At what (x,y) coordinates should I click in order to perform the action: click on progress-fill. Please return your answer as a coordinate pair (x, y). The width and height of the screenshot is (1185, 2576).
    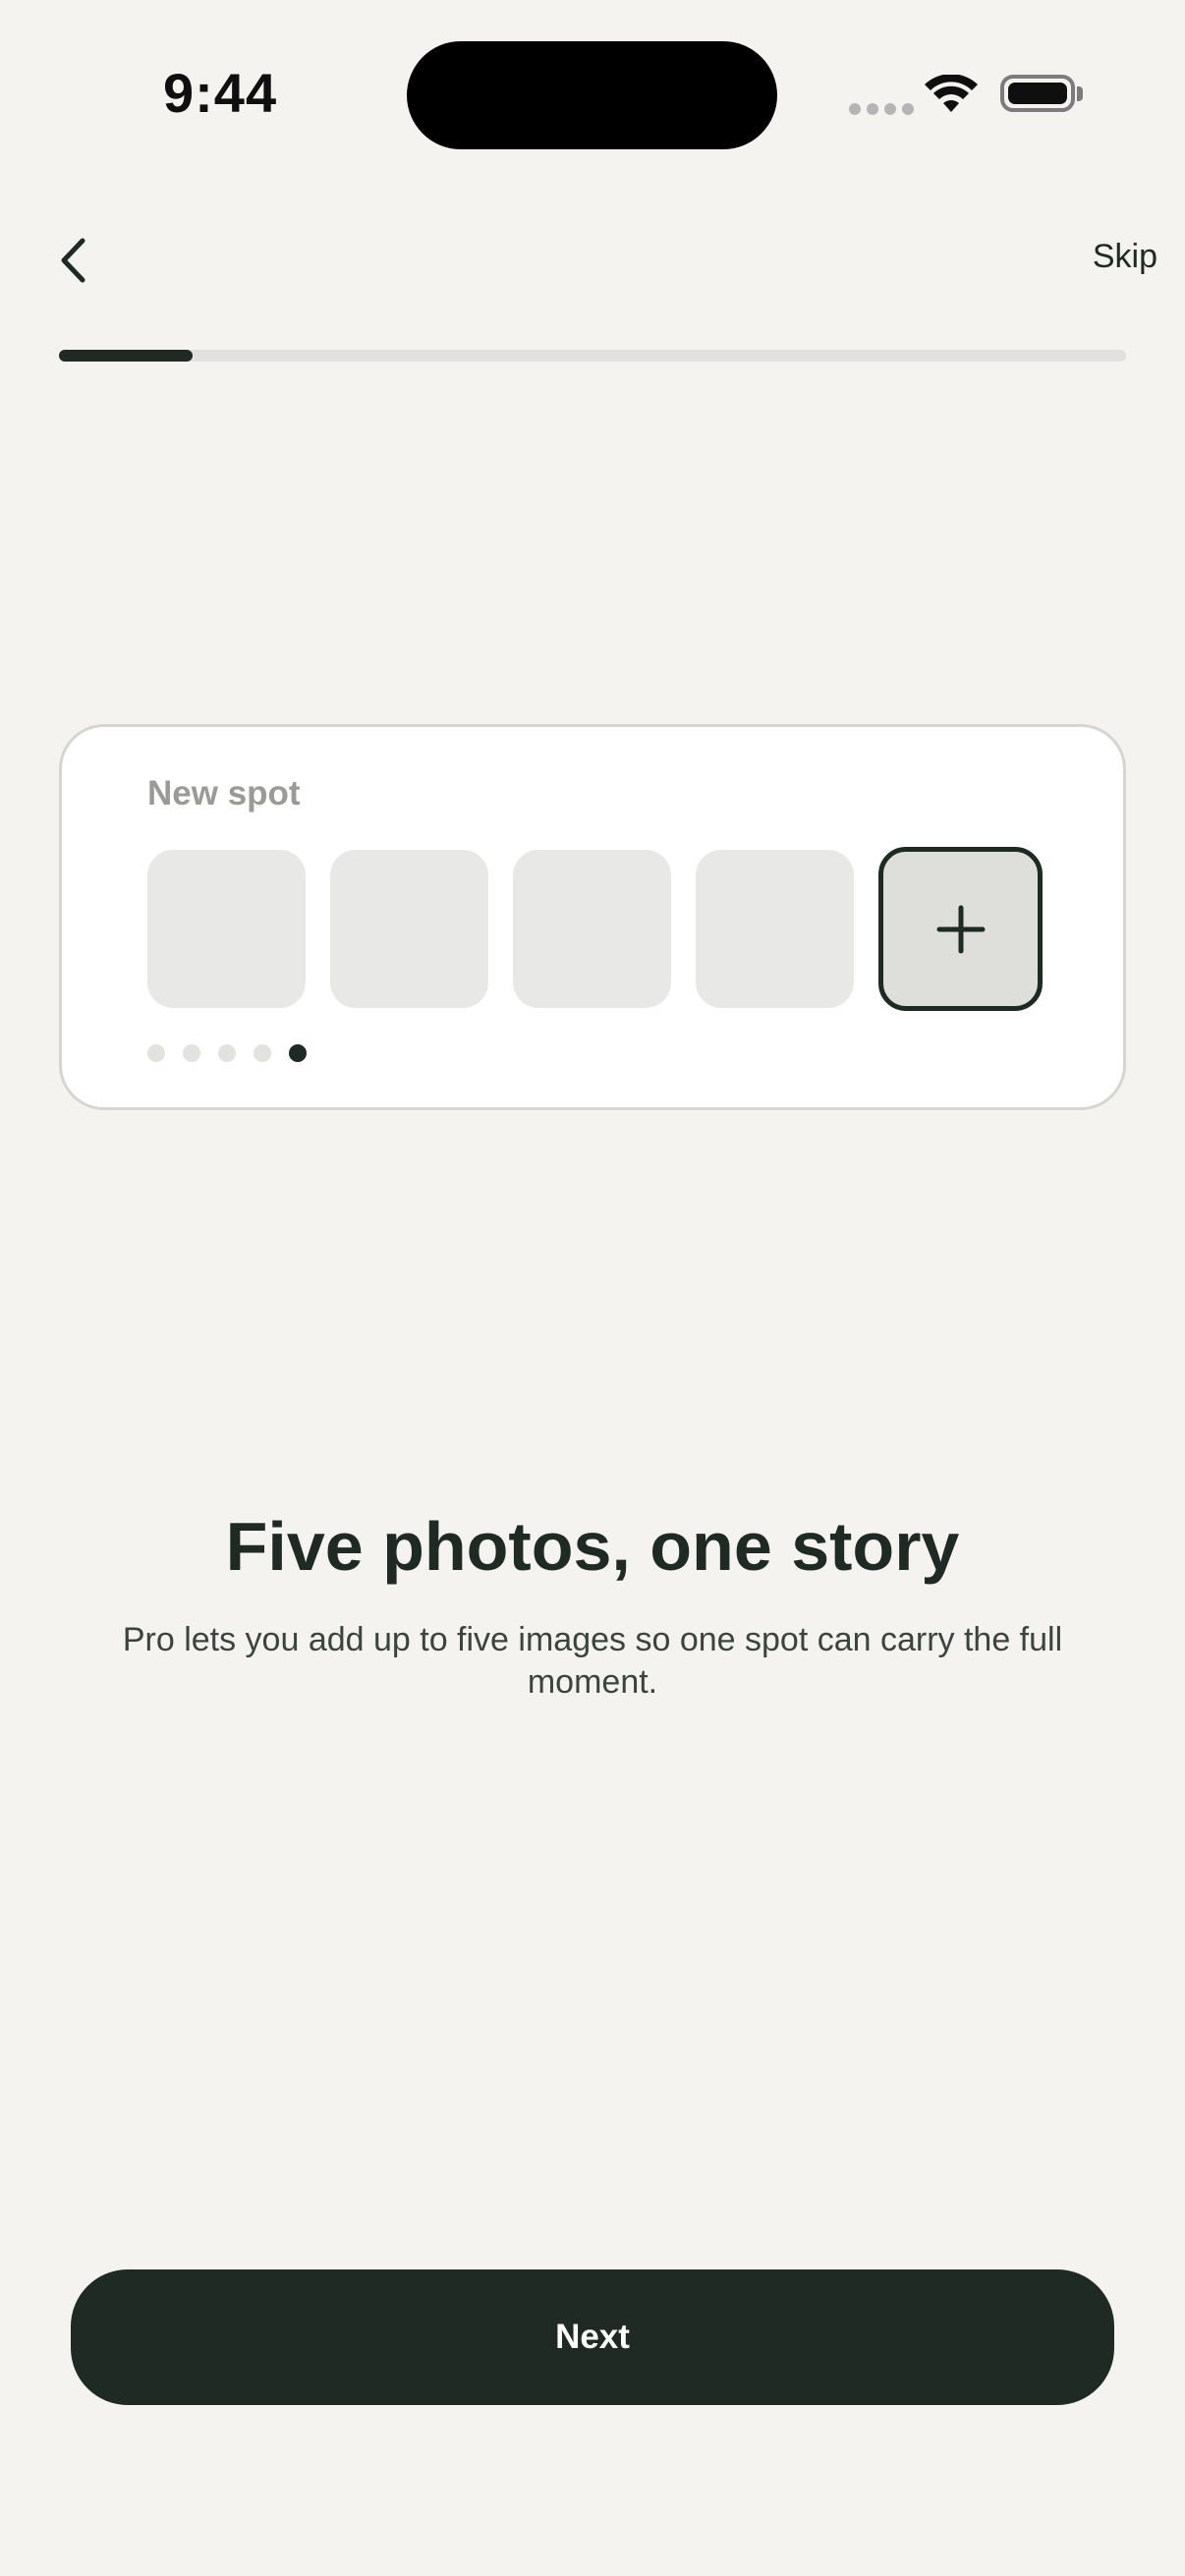
    Looking at the image, I should click on (126, 356).